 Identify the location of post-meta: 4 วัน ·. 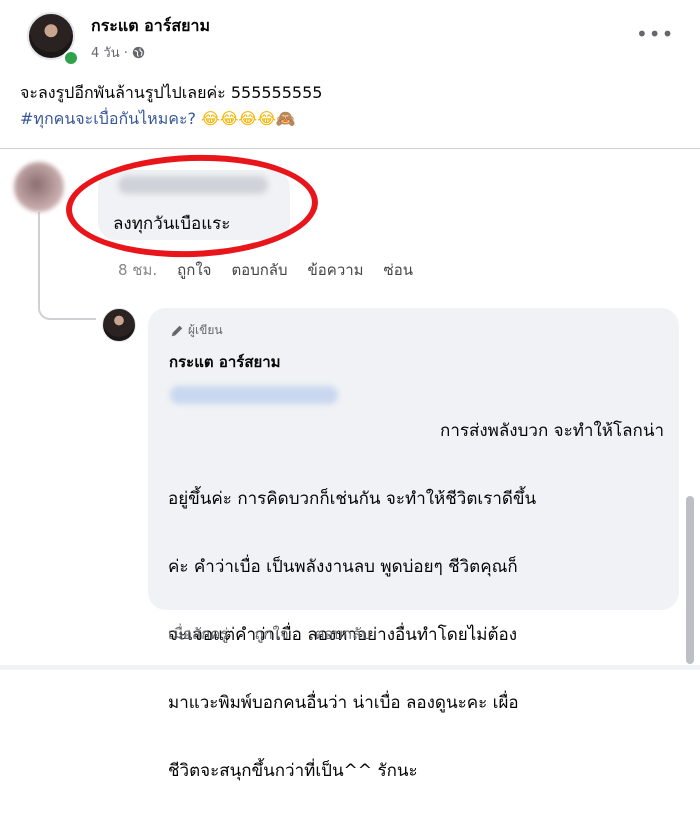
(118, 52).